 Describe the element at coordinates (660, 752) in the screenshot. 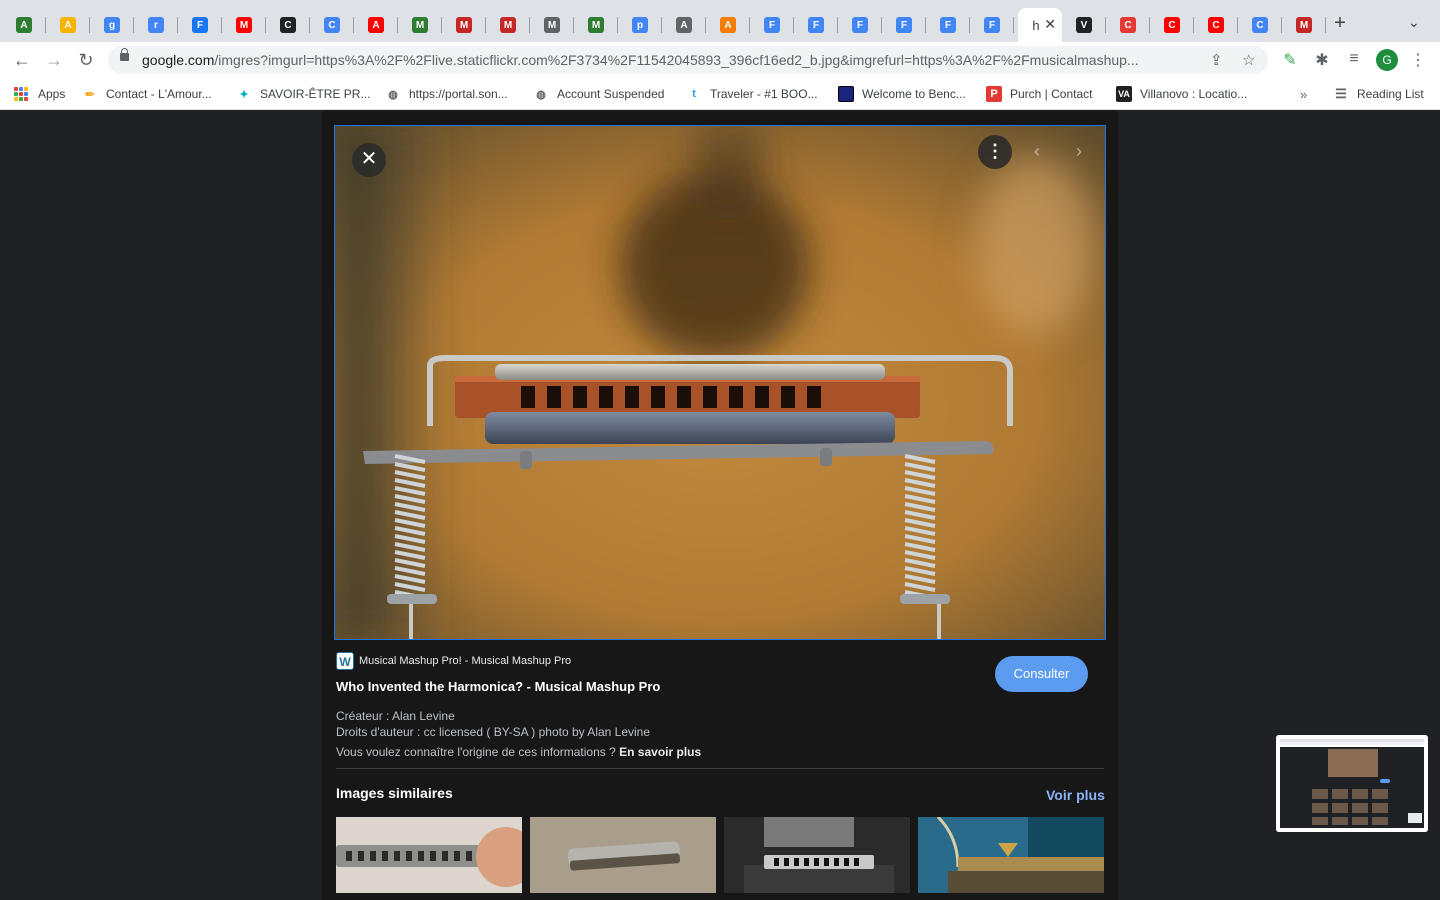

I see `learn-more-link: En savoir plus` at that location.